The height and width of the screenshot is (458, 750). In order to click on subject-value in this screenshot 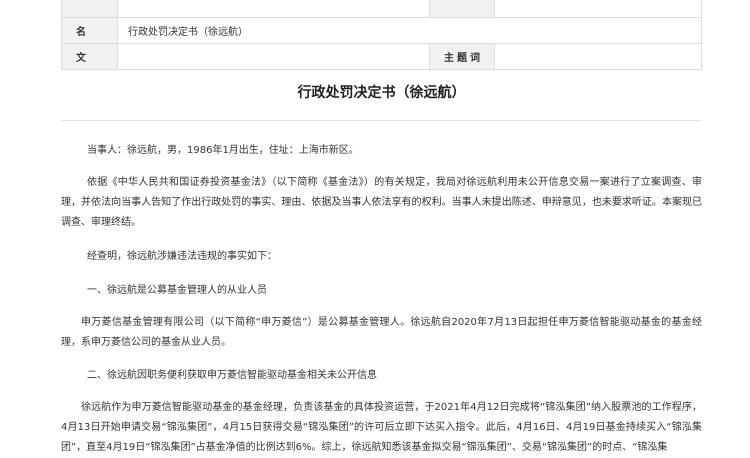, I will do `click(598, 56)`.